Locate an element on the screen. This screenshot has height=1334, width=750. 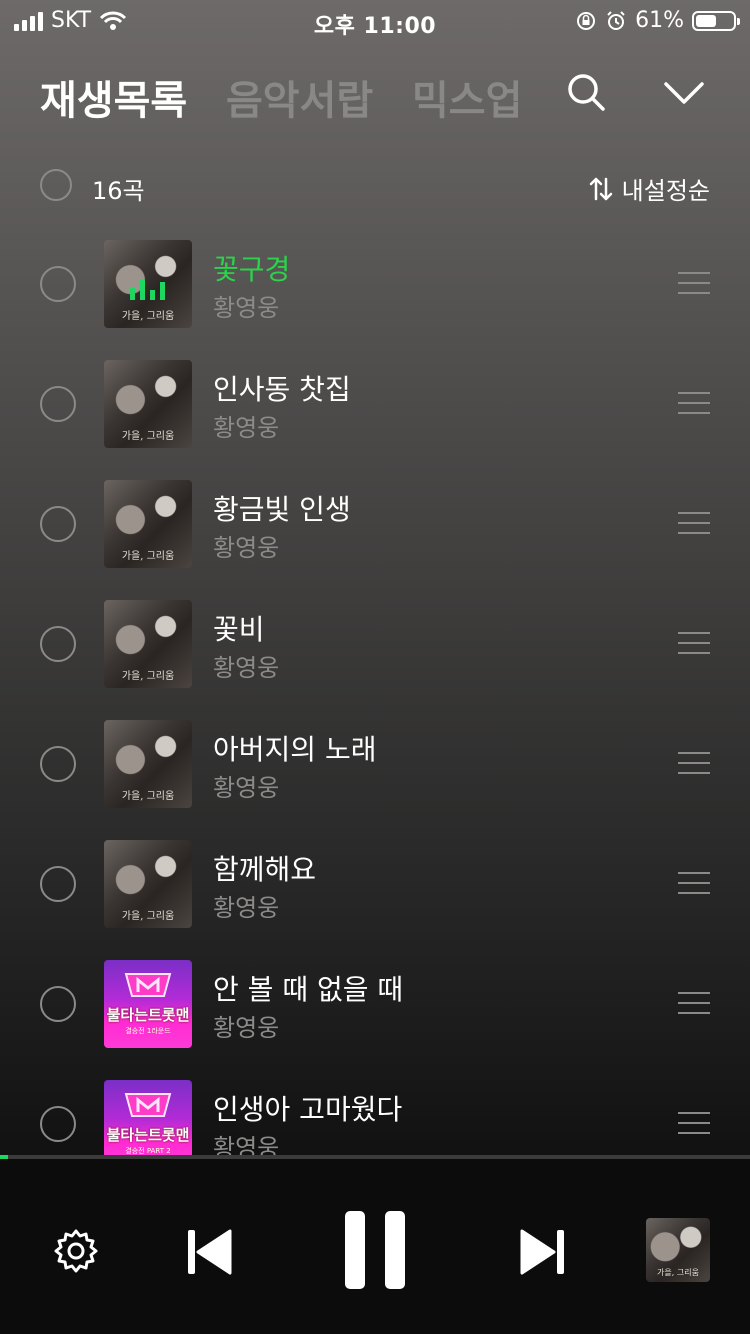
orientation-lock-icon is located at coordinates (586, 20).